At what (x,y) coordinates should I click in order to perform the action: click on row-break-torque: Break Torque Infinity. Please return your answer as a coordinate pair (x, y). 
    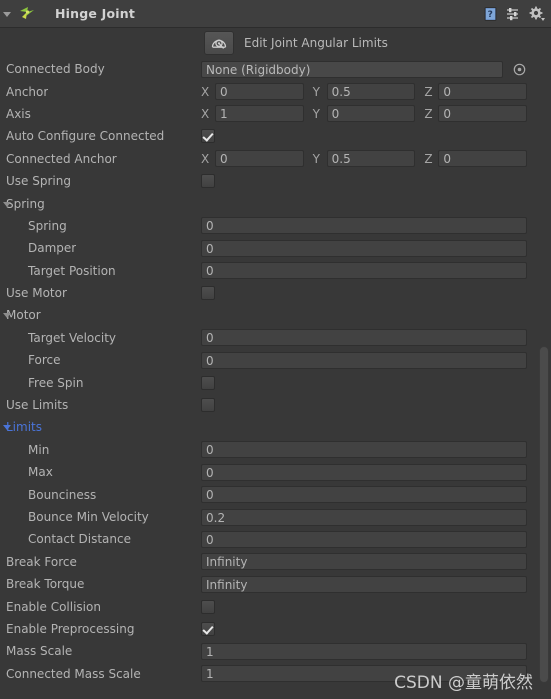
    Looking at the image, I should click on (275, 584).